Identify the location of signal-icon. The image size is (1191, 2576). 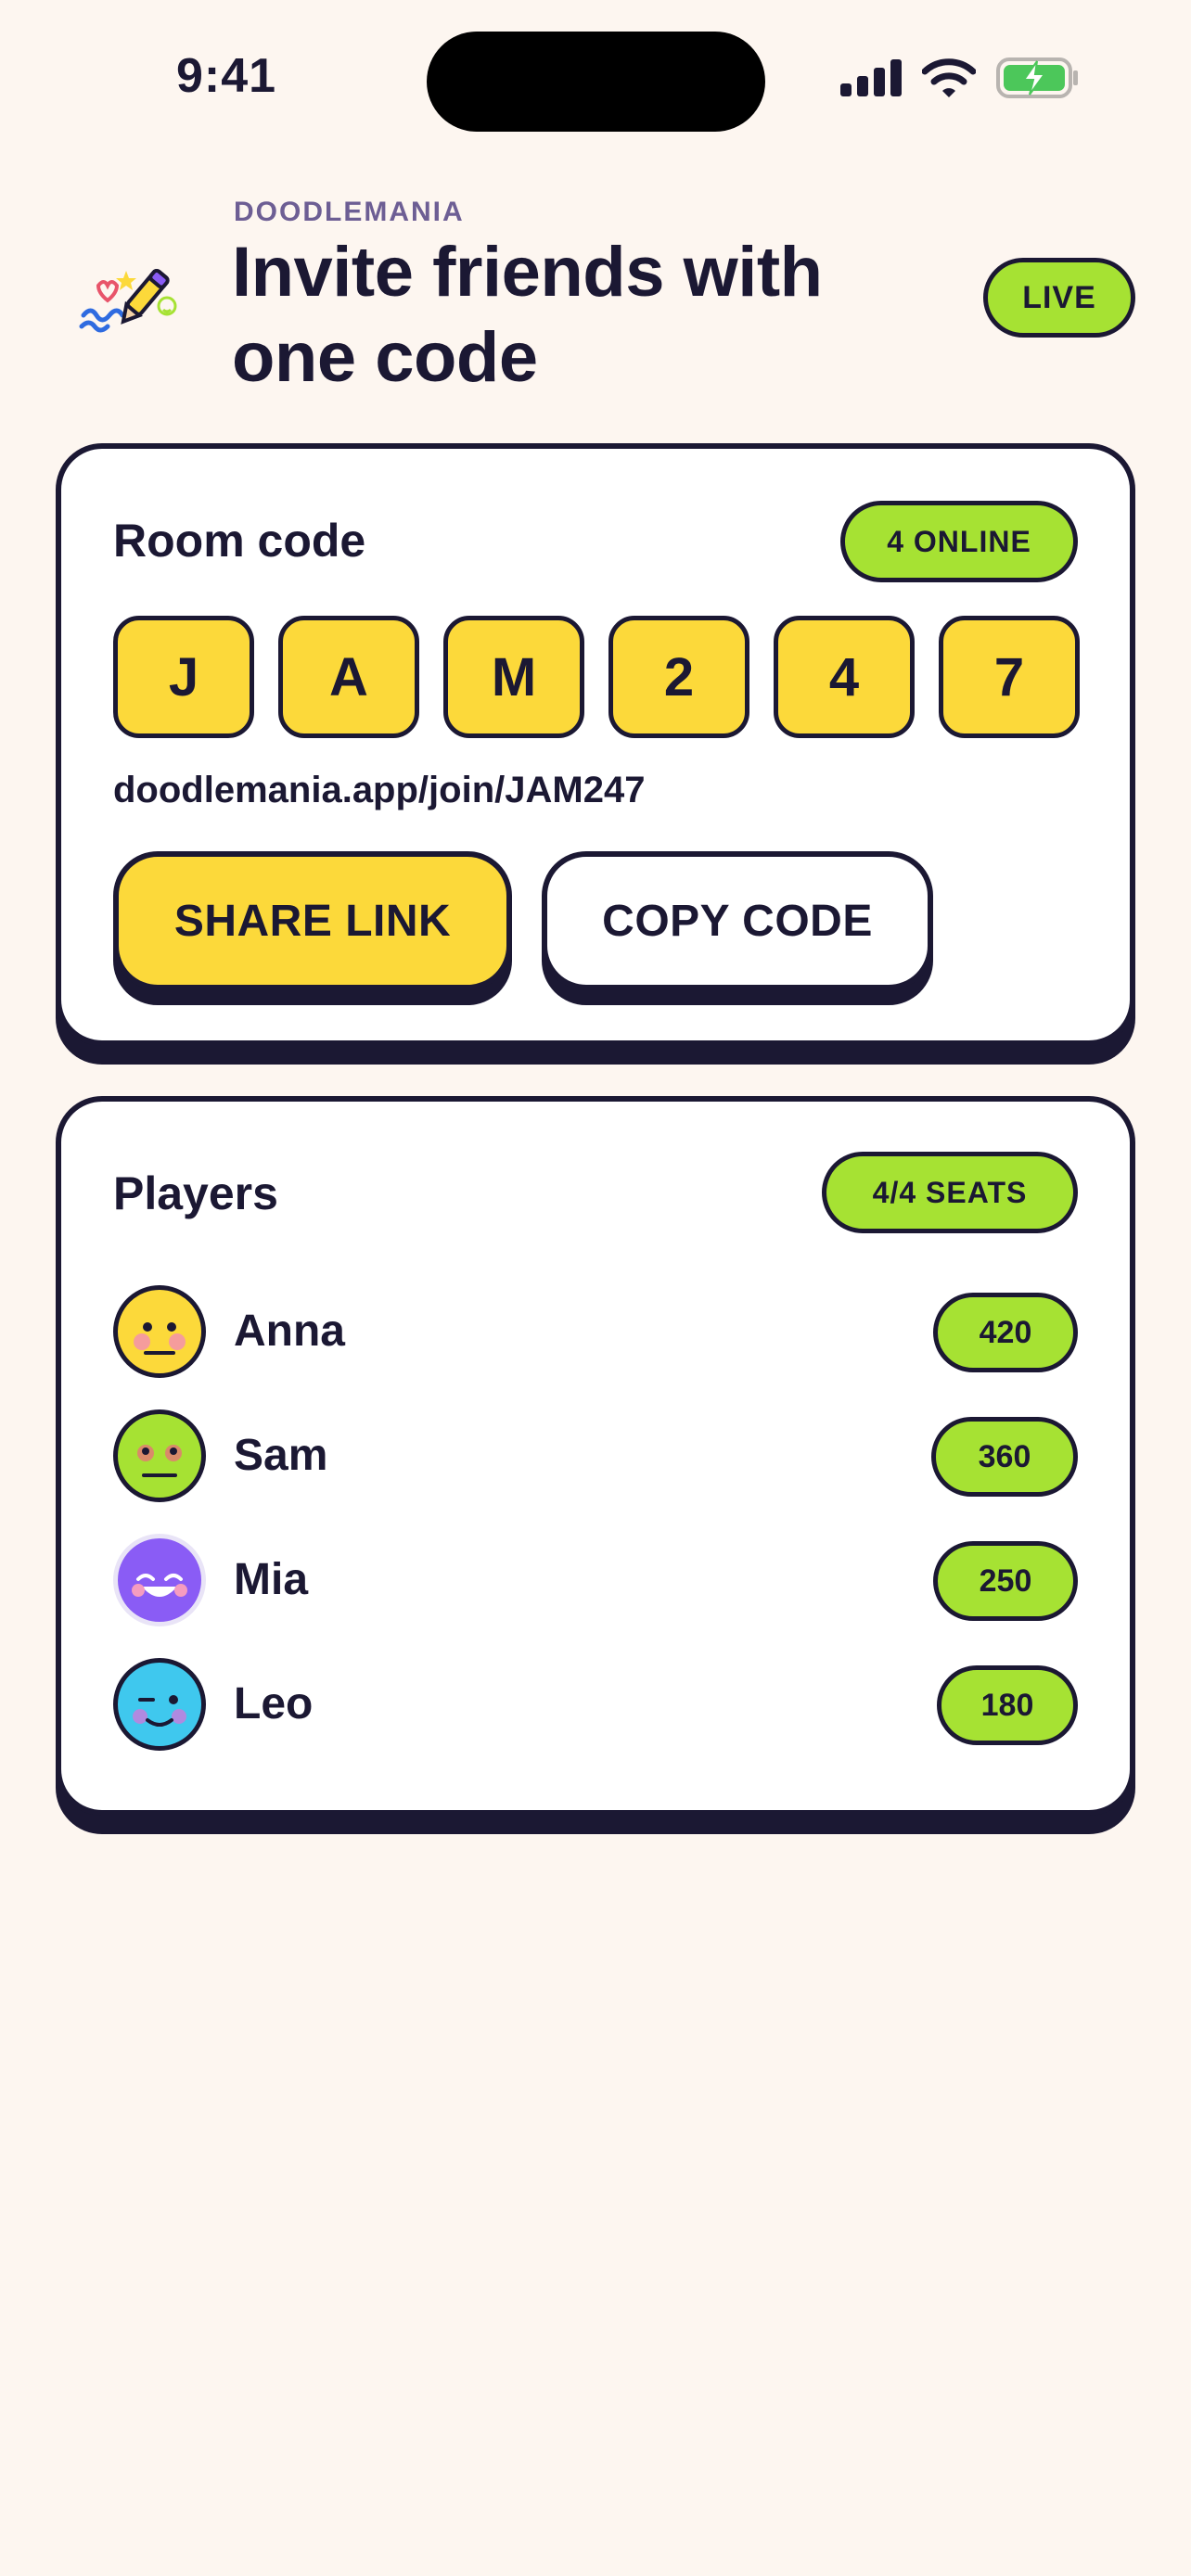
(871, 77).